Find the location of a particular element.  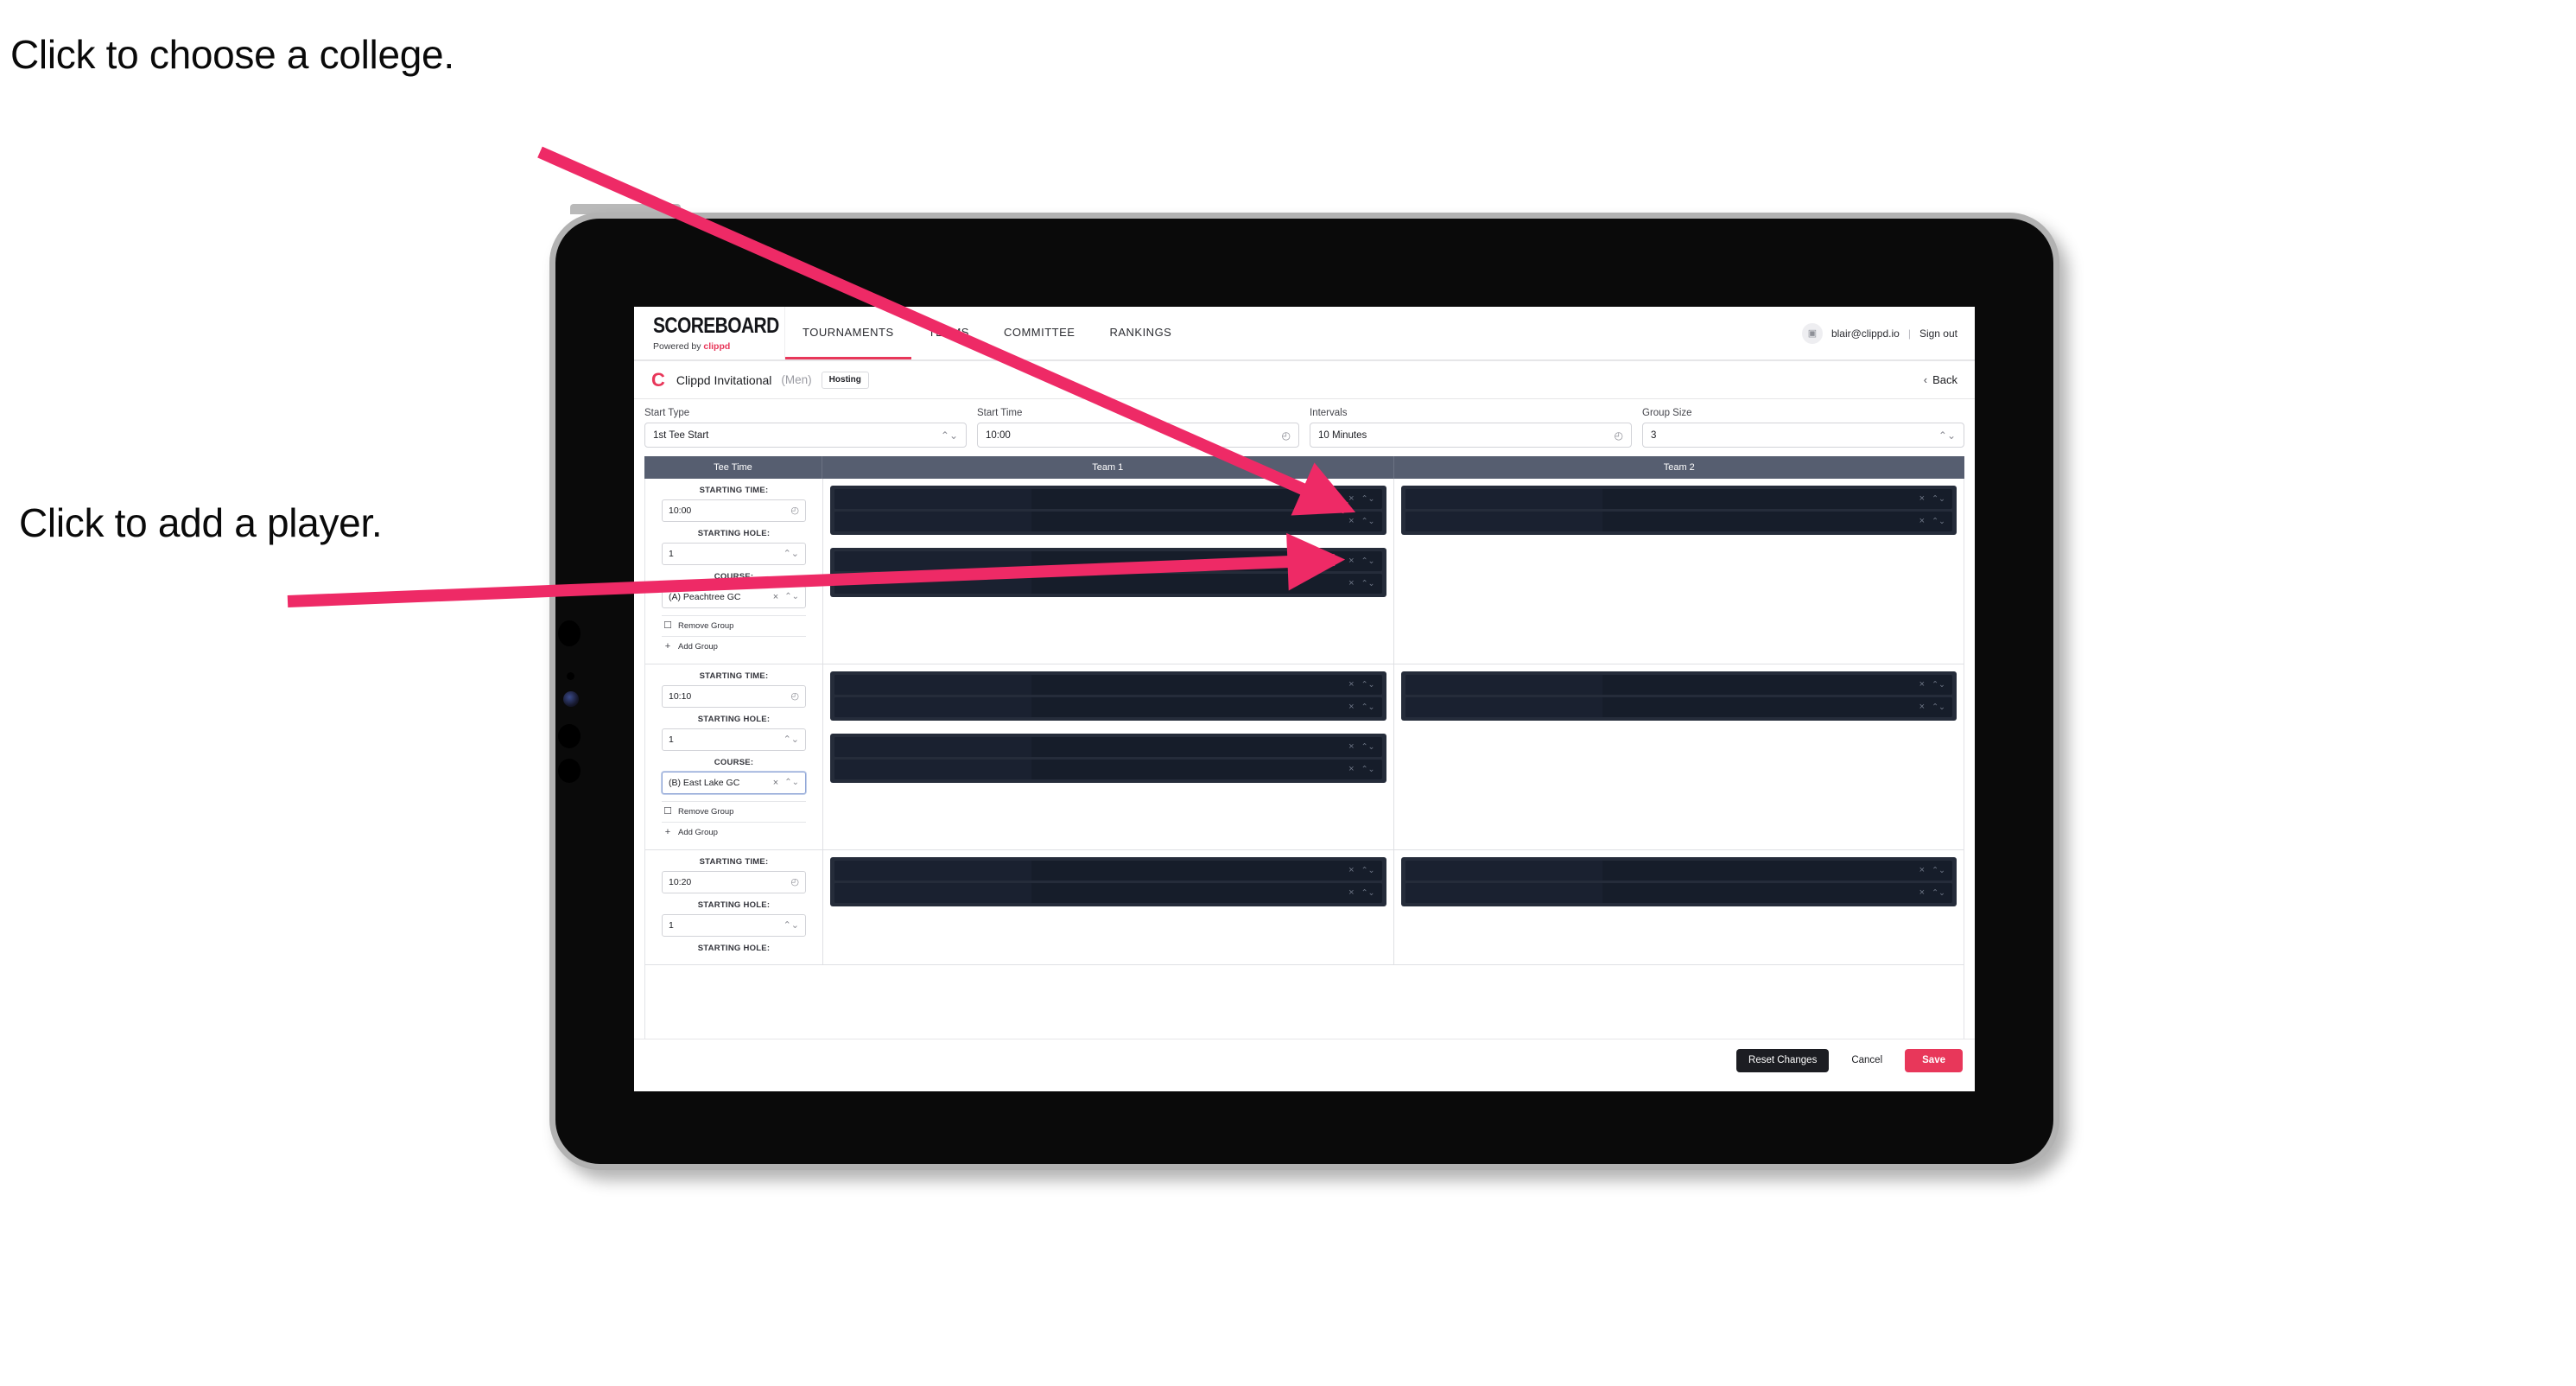

avatar: ▣ is located at coordinates (1812, 333).